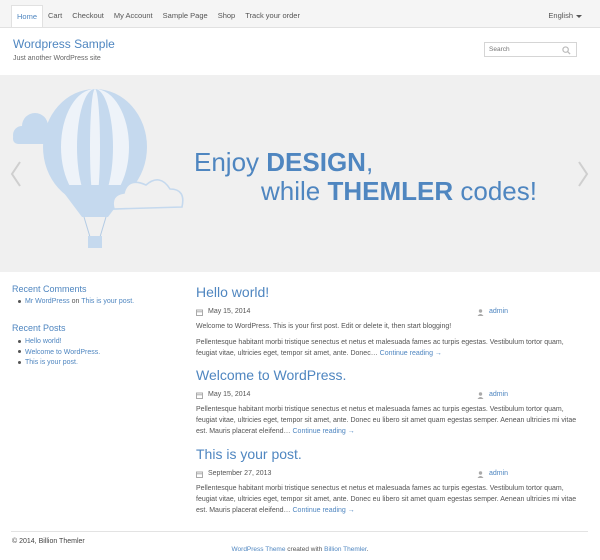 This screenshot has height=560, width=600. Describe the element at coordinates (579, 16) in the screenshot. I see `caret-down-icon` at that location.